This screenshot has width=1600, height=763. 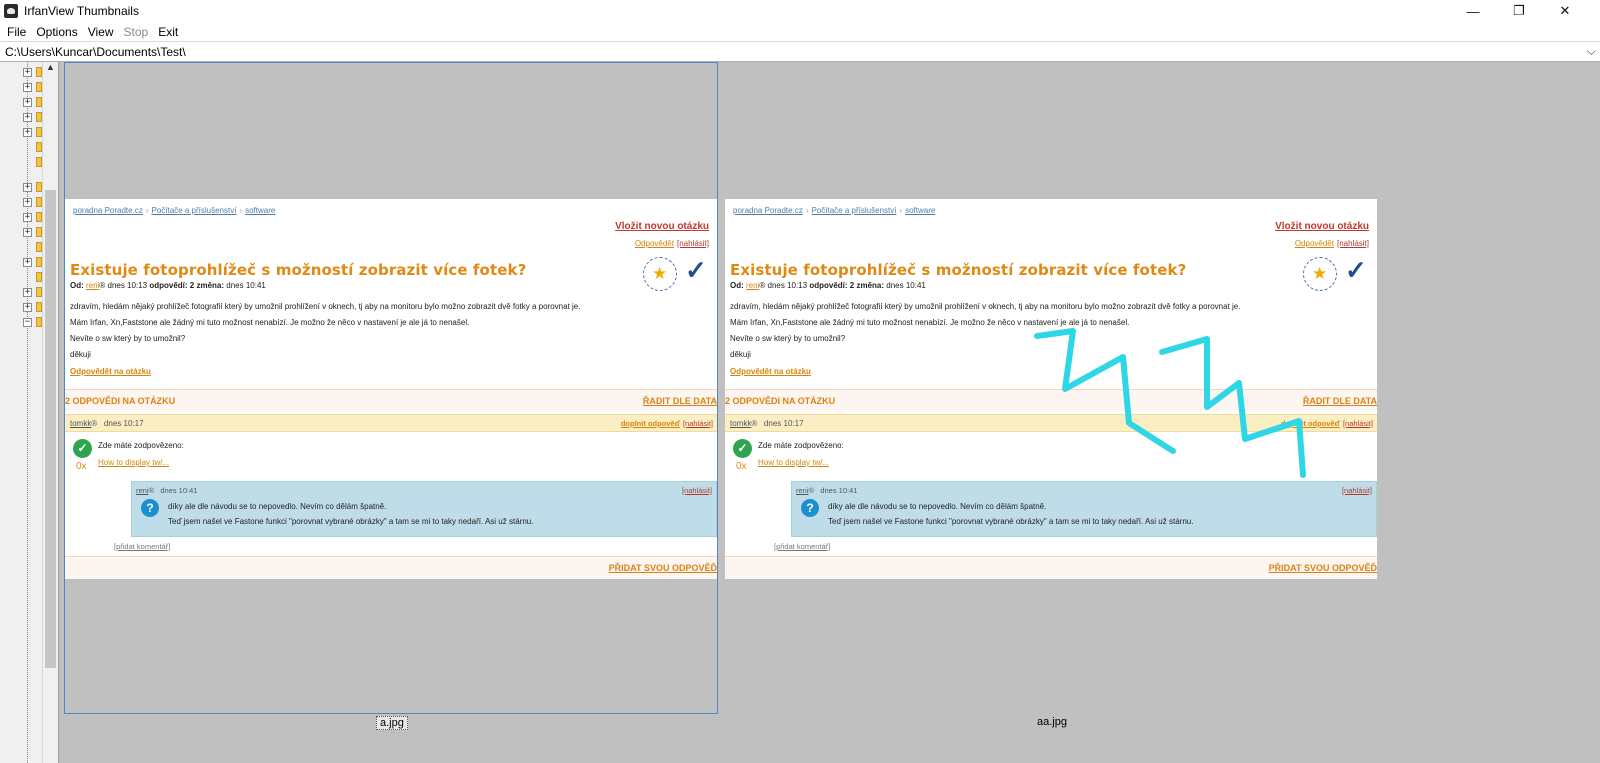 I want to click on answer-text: Zde máte zodpovězeno:, so click(x=141, y=445).